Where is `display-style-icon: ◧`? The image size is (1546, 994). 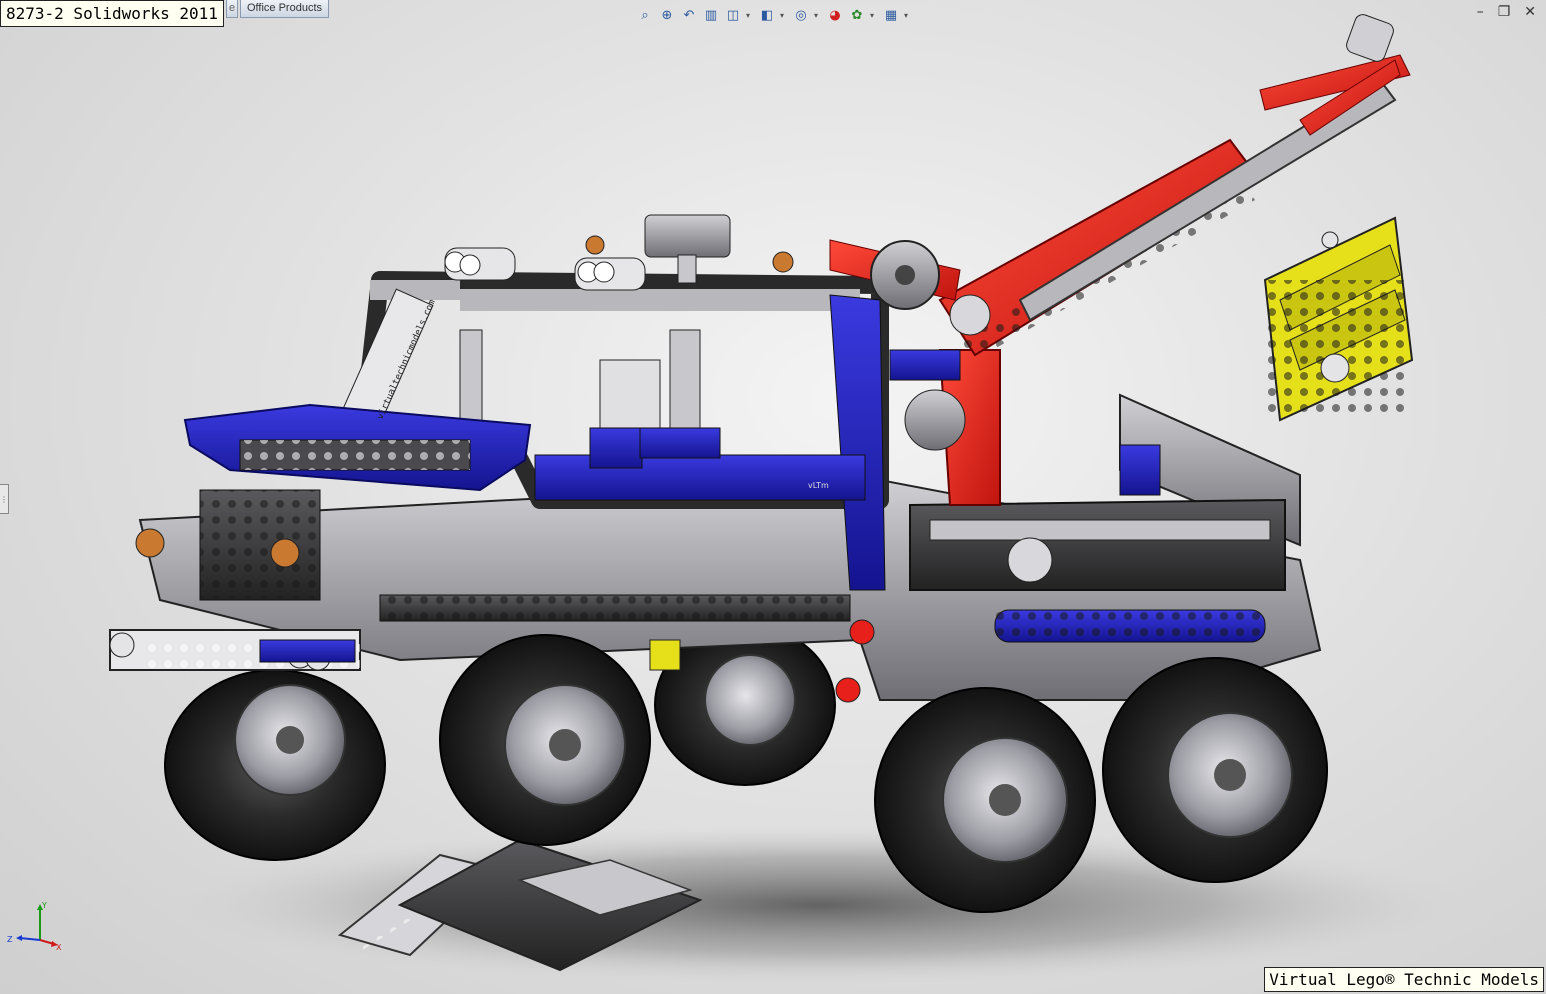 display-style-icon: ◧ is located at coordinates (767, 15).